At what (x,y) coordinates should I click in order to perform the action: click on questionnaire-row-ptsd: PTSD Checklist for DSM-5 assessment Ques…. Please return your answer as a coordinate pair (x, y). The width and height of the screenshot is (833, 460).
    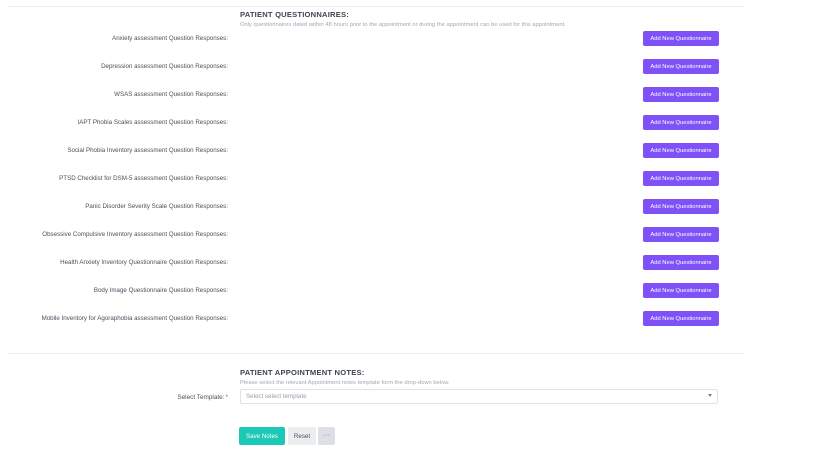
    Looking at the image, I should click on (416, 179).